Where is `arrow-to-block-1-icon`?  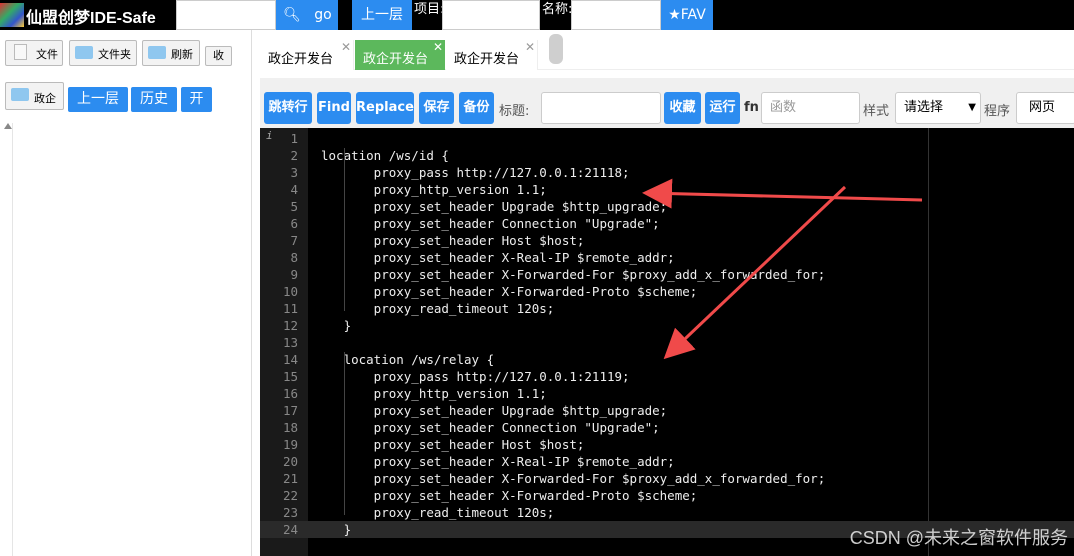
arrow-to-block-1-icon is located at coordinates (782, 193).